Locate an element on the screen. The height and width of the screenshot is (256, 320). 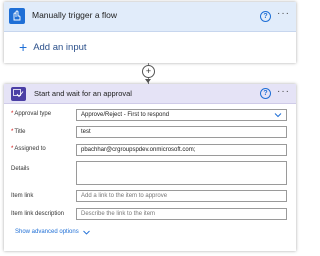
item-link-placeholder: Add a link to the item to approve is located at coordinates (124, 196).